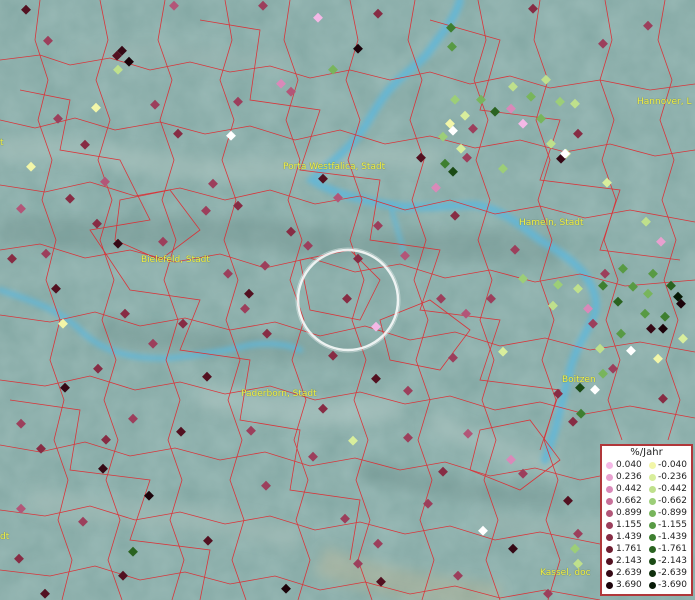 The image size is (695, 600). What do you see at coordinates (629, 549) in the screenshot?
I see `legend-value-positive: 1.761` at bounding box center [629, 549].